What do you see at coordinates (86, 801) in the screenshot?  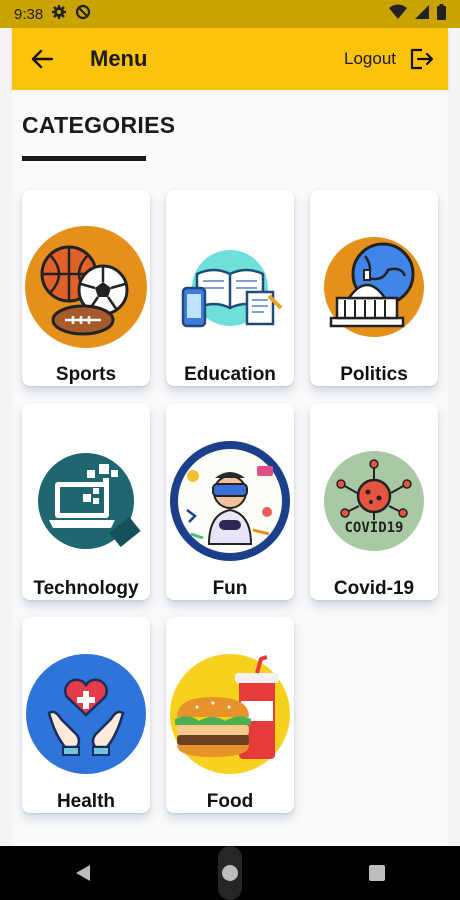 I see `category-label: Health` at bounding box center [86, 801].